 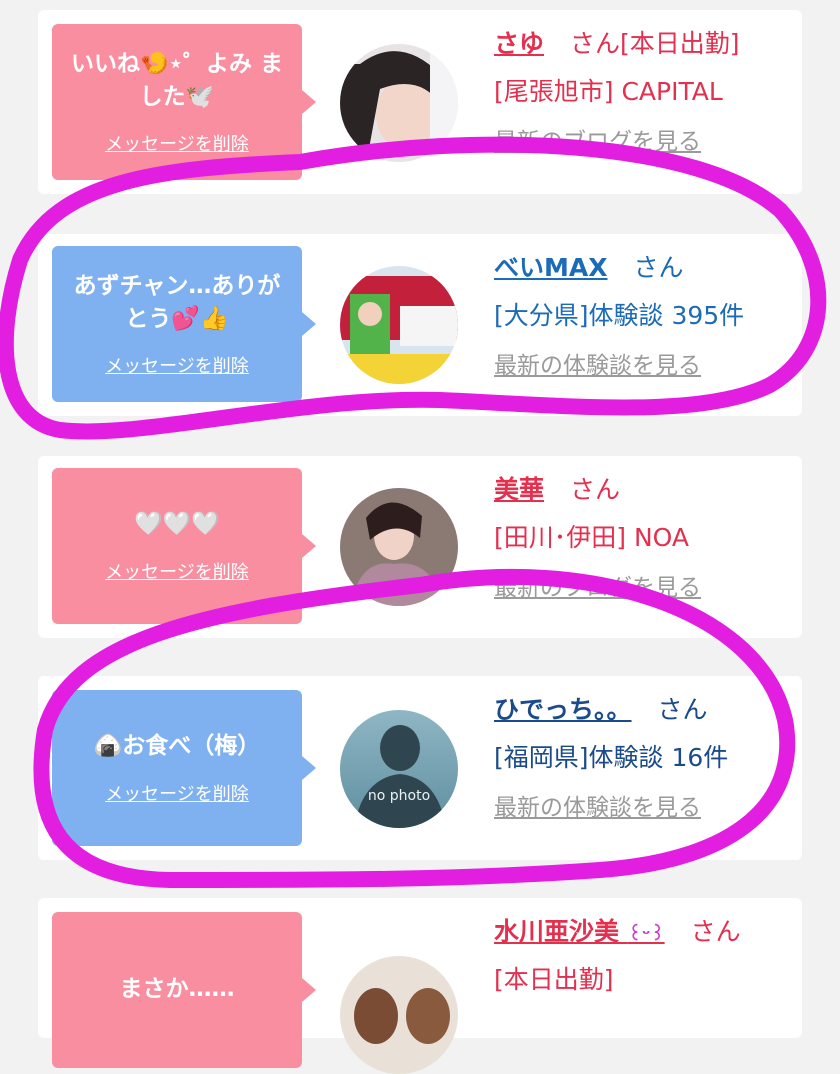 What do you see at coordinates (184, 546) in the screenshot?
I see `message-bubble: 🤍🤍🤍 メッセージを削除` at bounding box center [184, 546].